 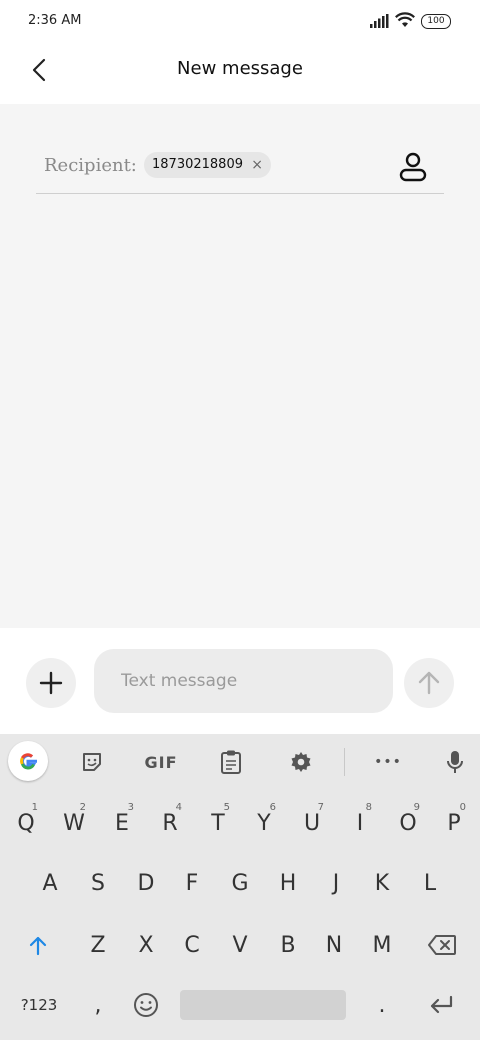 What do you see at coordinates (240, 68) in the screenshot?
I see `page-title: New message` at bounding box center [240, 68].